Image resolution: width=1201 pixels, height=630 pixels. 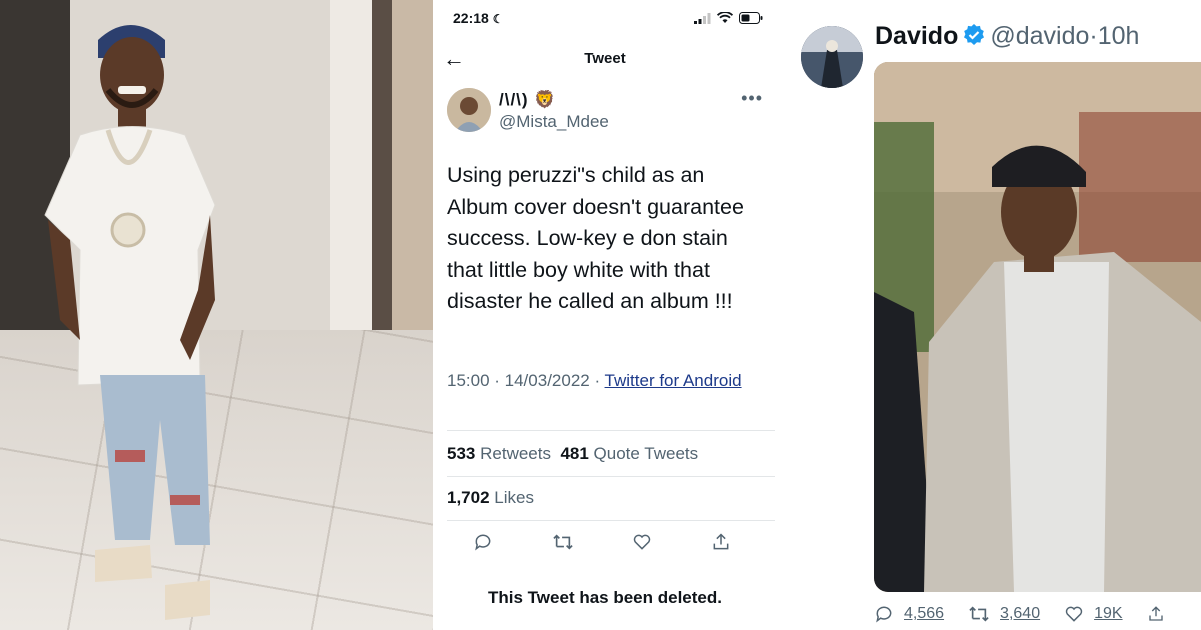 I want to click on reply-actions: 4,566 3,640 19K, so click(x=1037, y=614).